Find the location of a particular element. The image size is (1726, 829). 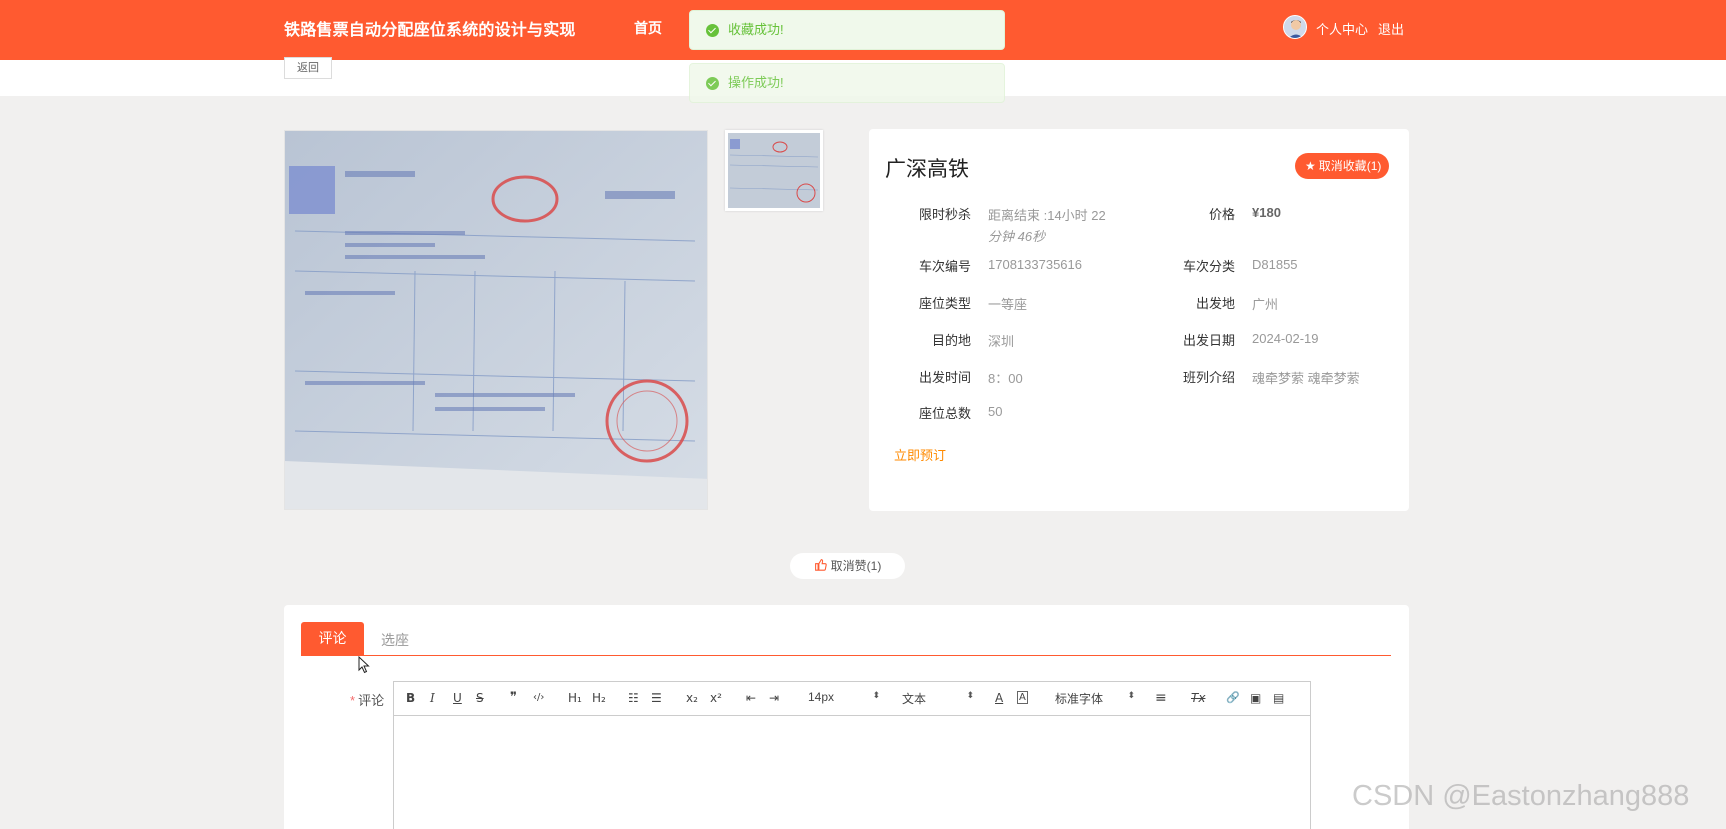

field-label: 出发日期 is located at coordinates (1208, 340).